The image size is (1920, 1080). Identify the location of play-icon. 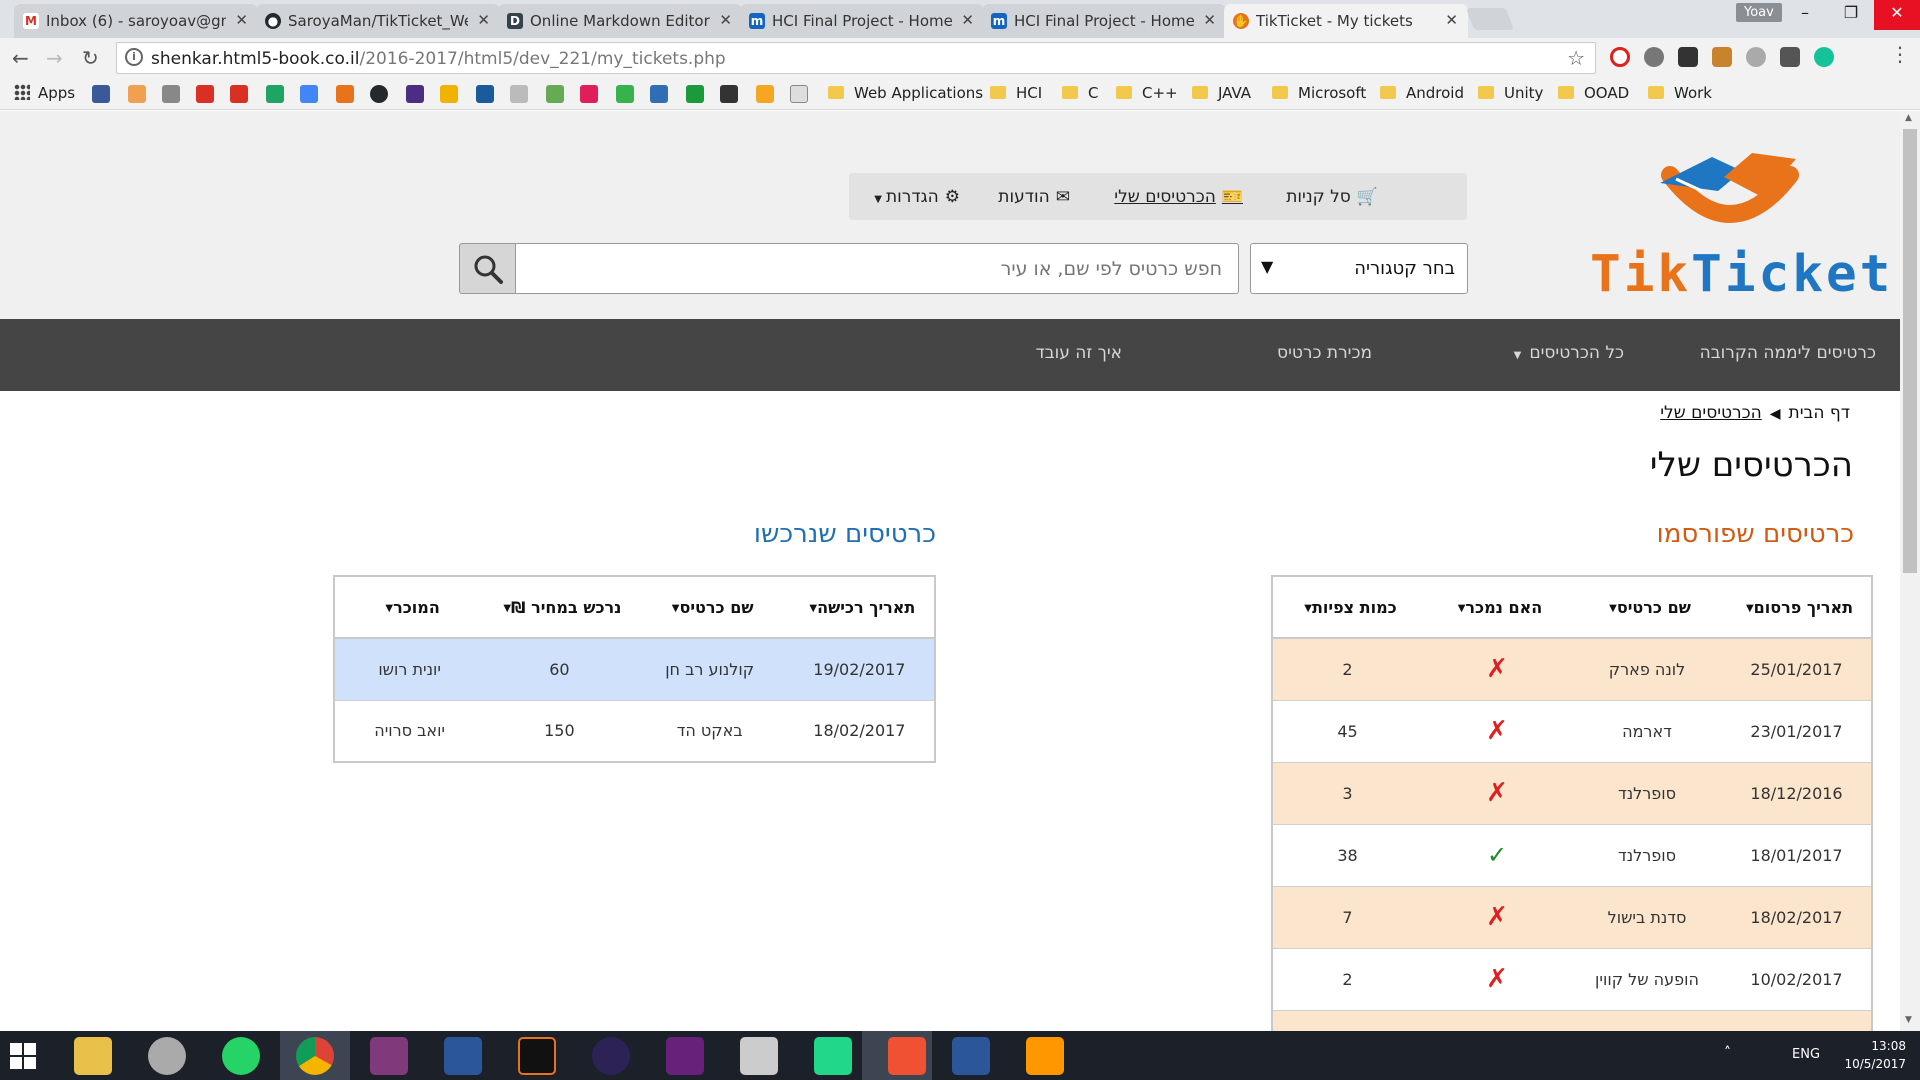
(485, 94).